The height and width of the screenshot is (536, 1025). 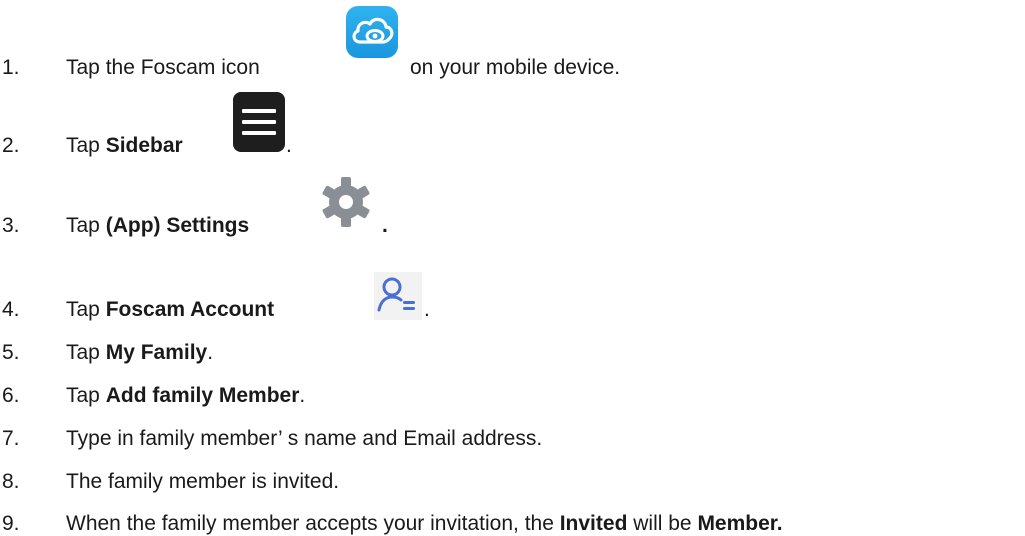 What do you see at coordinates (202, 395) in the screenshot?
I see `step-bold-text: Add family Member` at bounding box center [202, 395].